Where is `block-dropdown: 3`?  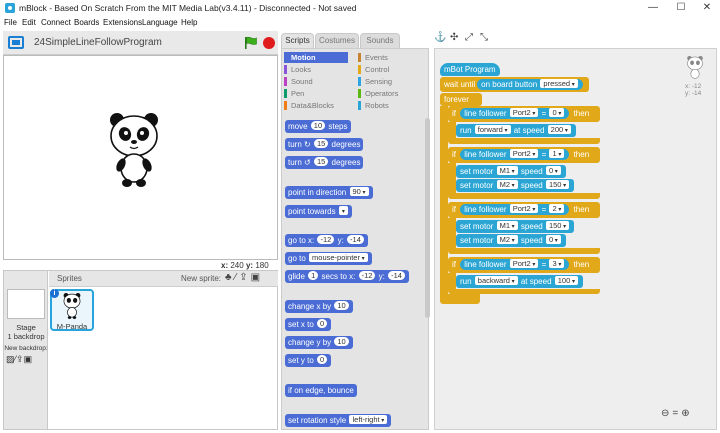 block-dropdown: 3 is located at coordinates (557, 263).